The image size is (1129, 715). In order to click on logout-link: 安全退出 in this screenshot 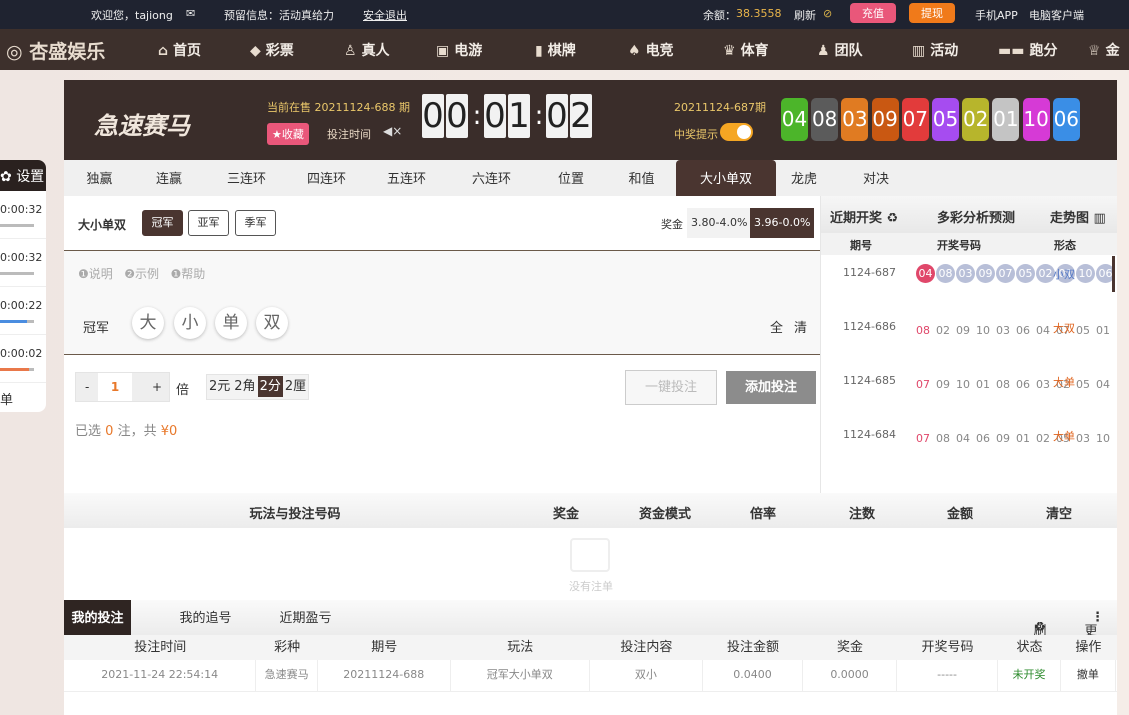, I will do `click(385, 15)`.